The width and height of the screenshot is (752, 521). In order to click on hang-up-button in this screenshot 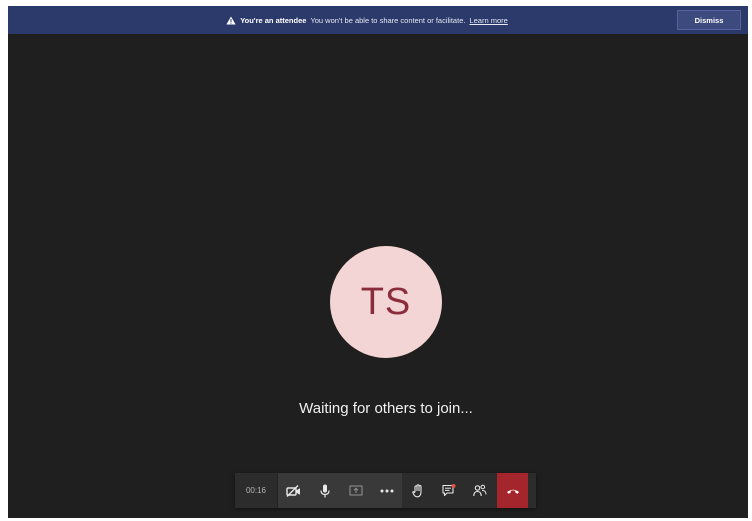, I will do `click(512, 490)`.